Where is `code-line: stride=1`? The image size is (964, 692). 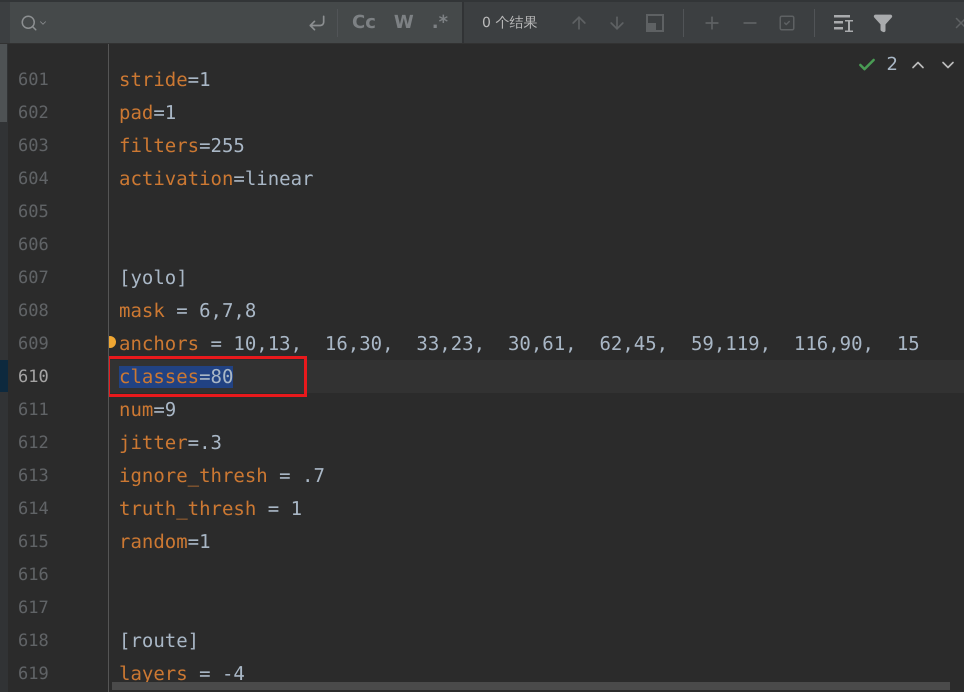
code-line: stride=1 is located at coordinates (165, 79).